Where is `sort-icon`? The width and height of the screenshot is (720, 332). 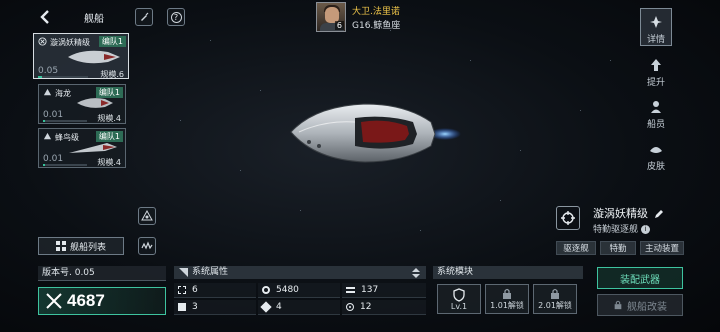
sort-icon is located at coordinates (416, 273).